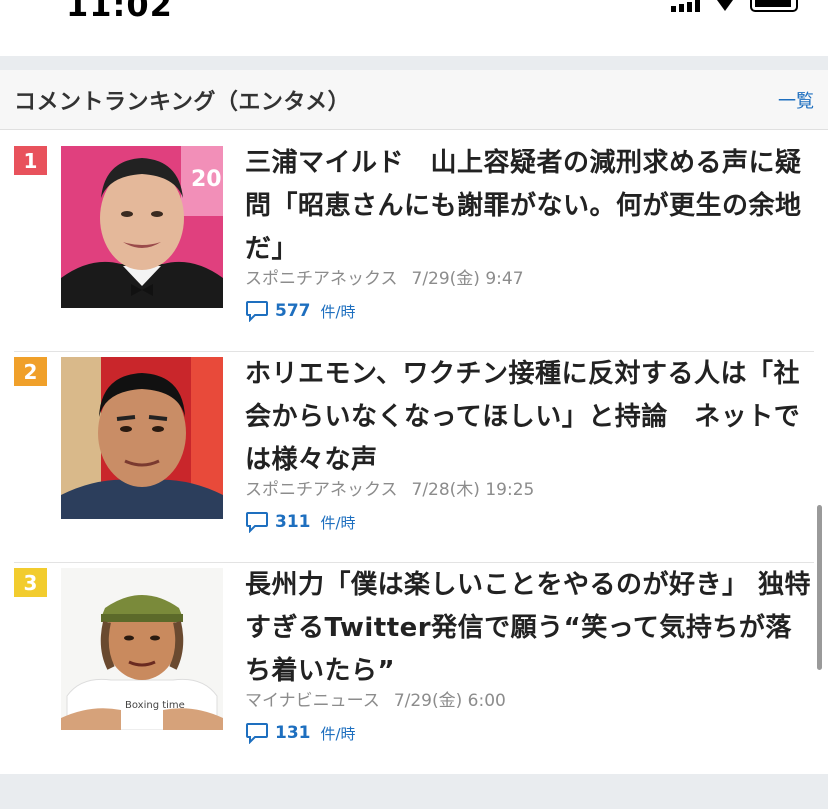 The image size is (828, 809). What do you see at coordinates (293, 522) in the screenshot?
I see `comment-count: 311` at bounding box center [293, 522].